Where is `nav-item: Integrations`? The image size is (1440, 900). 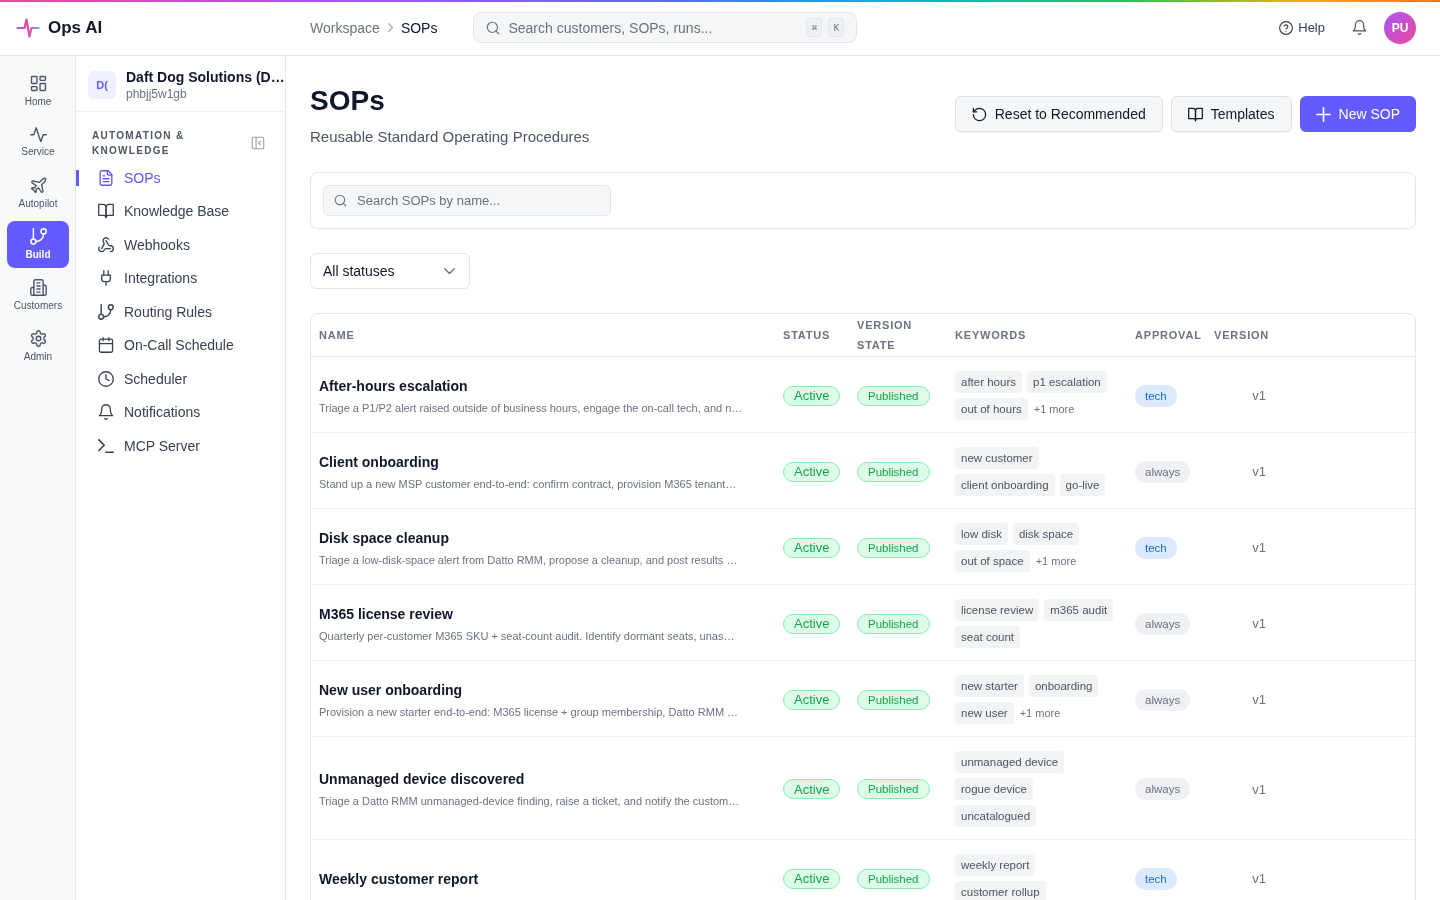 nav-item: Integrations is located at coordinates (180, 278).